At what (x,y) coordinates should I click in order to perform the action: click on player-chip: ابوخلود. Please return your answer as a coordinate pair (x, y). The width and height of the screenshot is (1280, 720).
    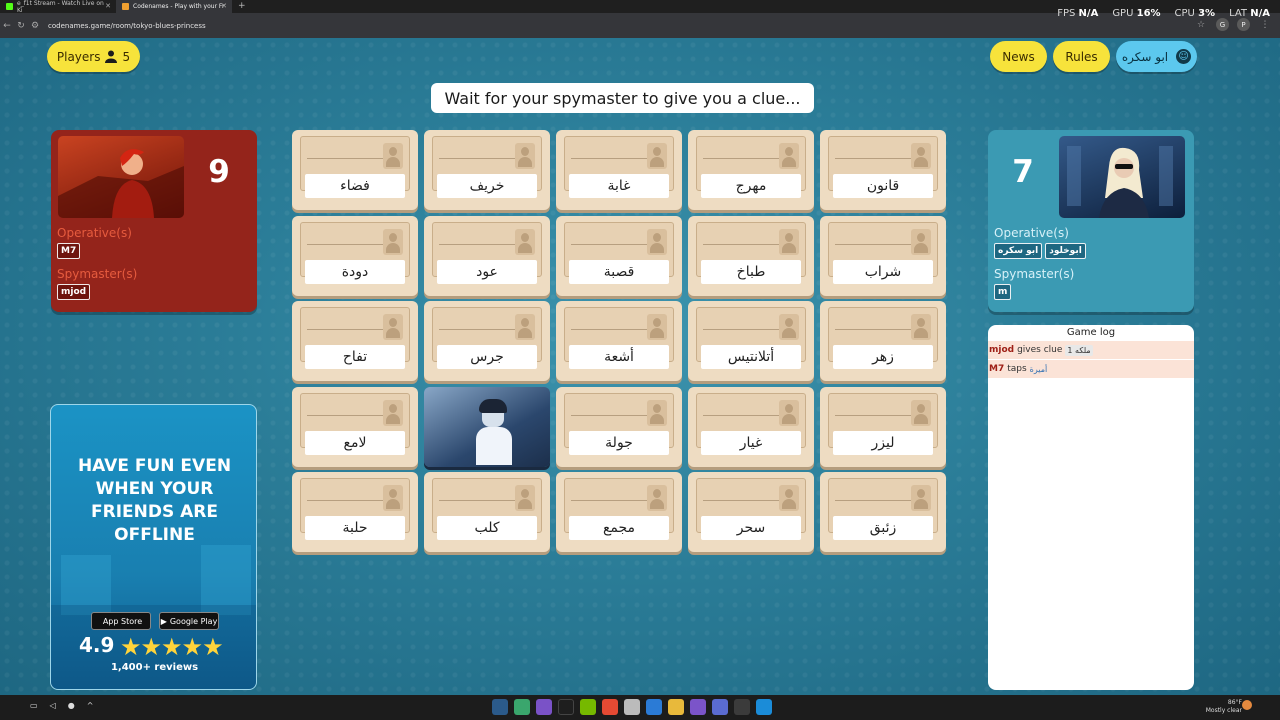
    Looking at the image, I should click on (1065, 251).